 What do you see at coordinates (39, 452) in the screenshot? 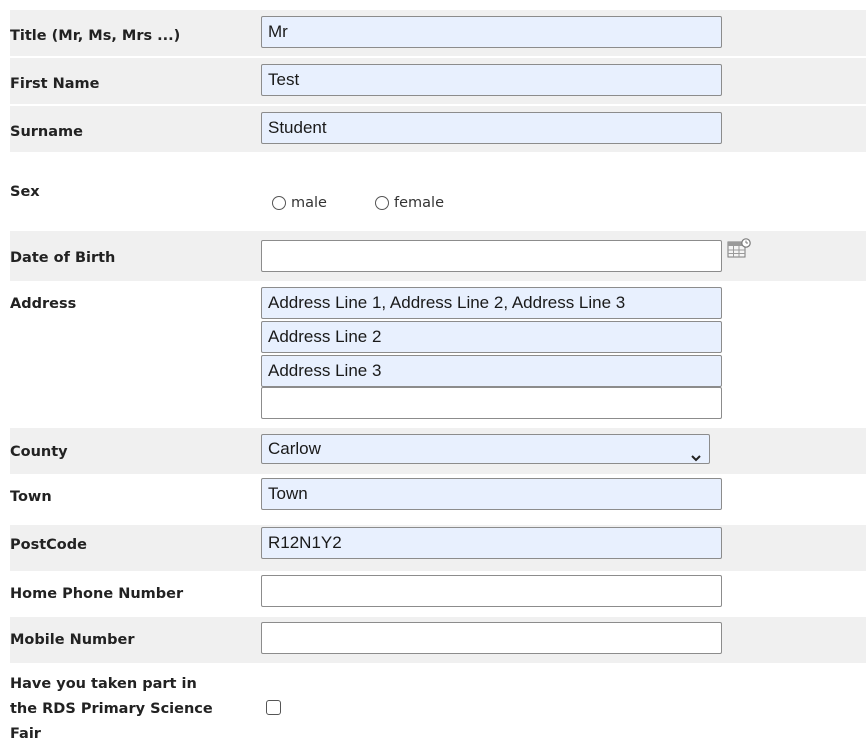
I see `county-label: County` at bounding box center [39, 452].